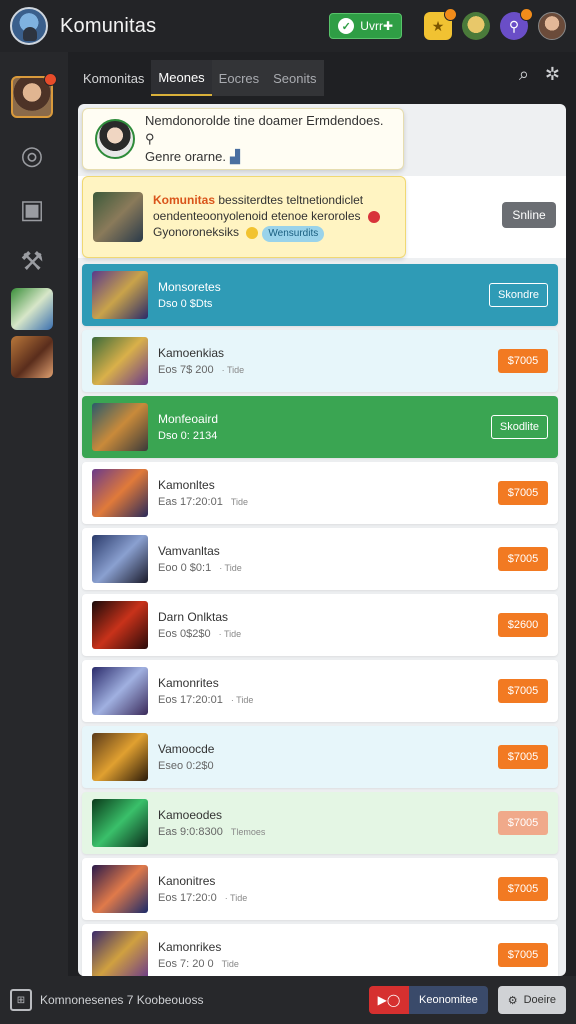  I want to click on list-item-subtitle: Eos 17:20:0 · Tide, so click(202, 898).